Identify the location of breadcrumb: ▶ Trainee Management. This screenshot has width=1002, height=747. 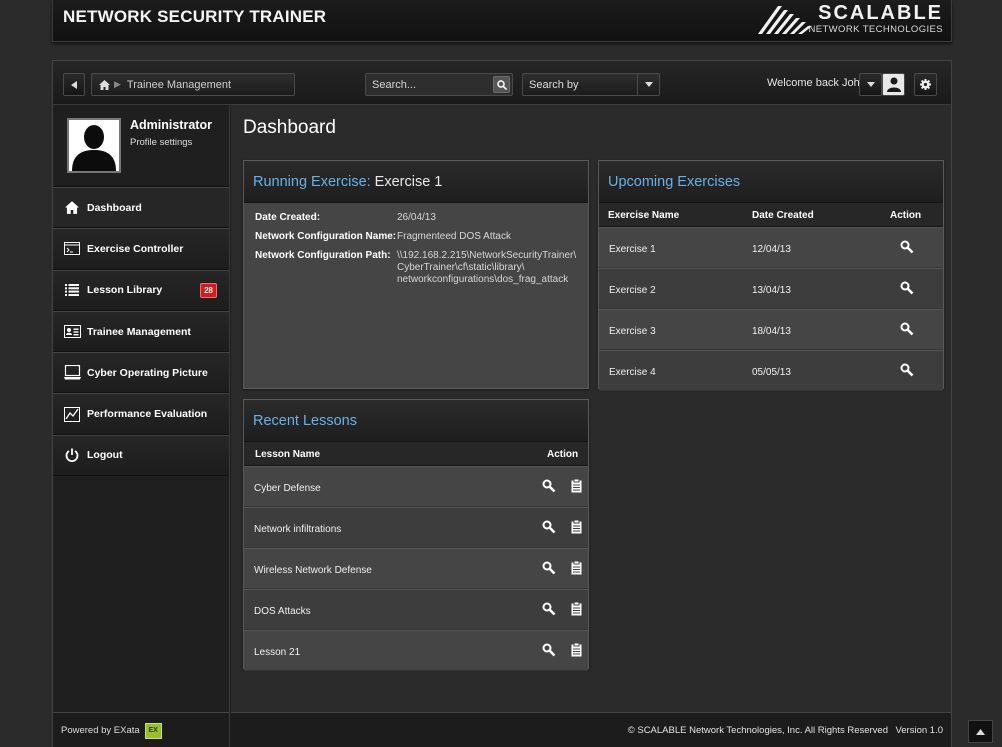
(193, 84).